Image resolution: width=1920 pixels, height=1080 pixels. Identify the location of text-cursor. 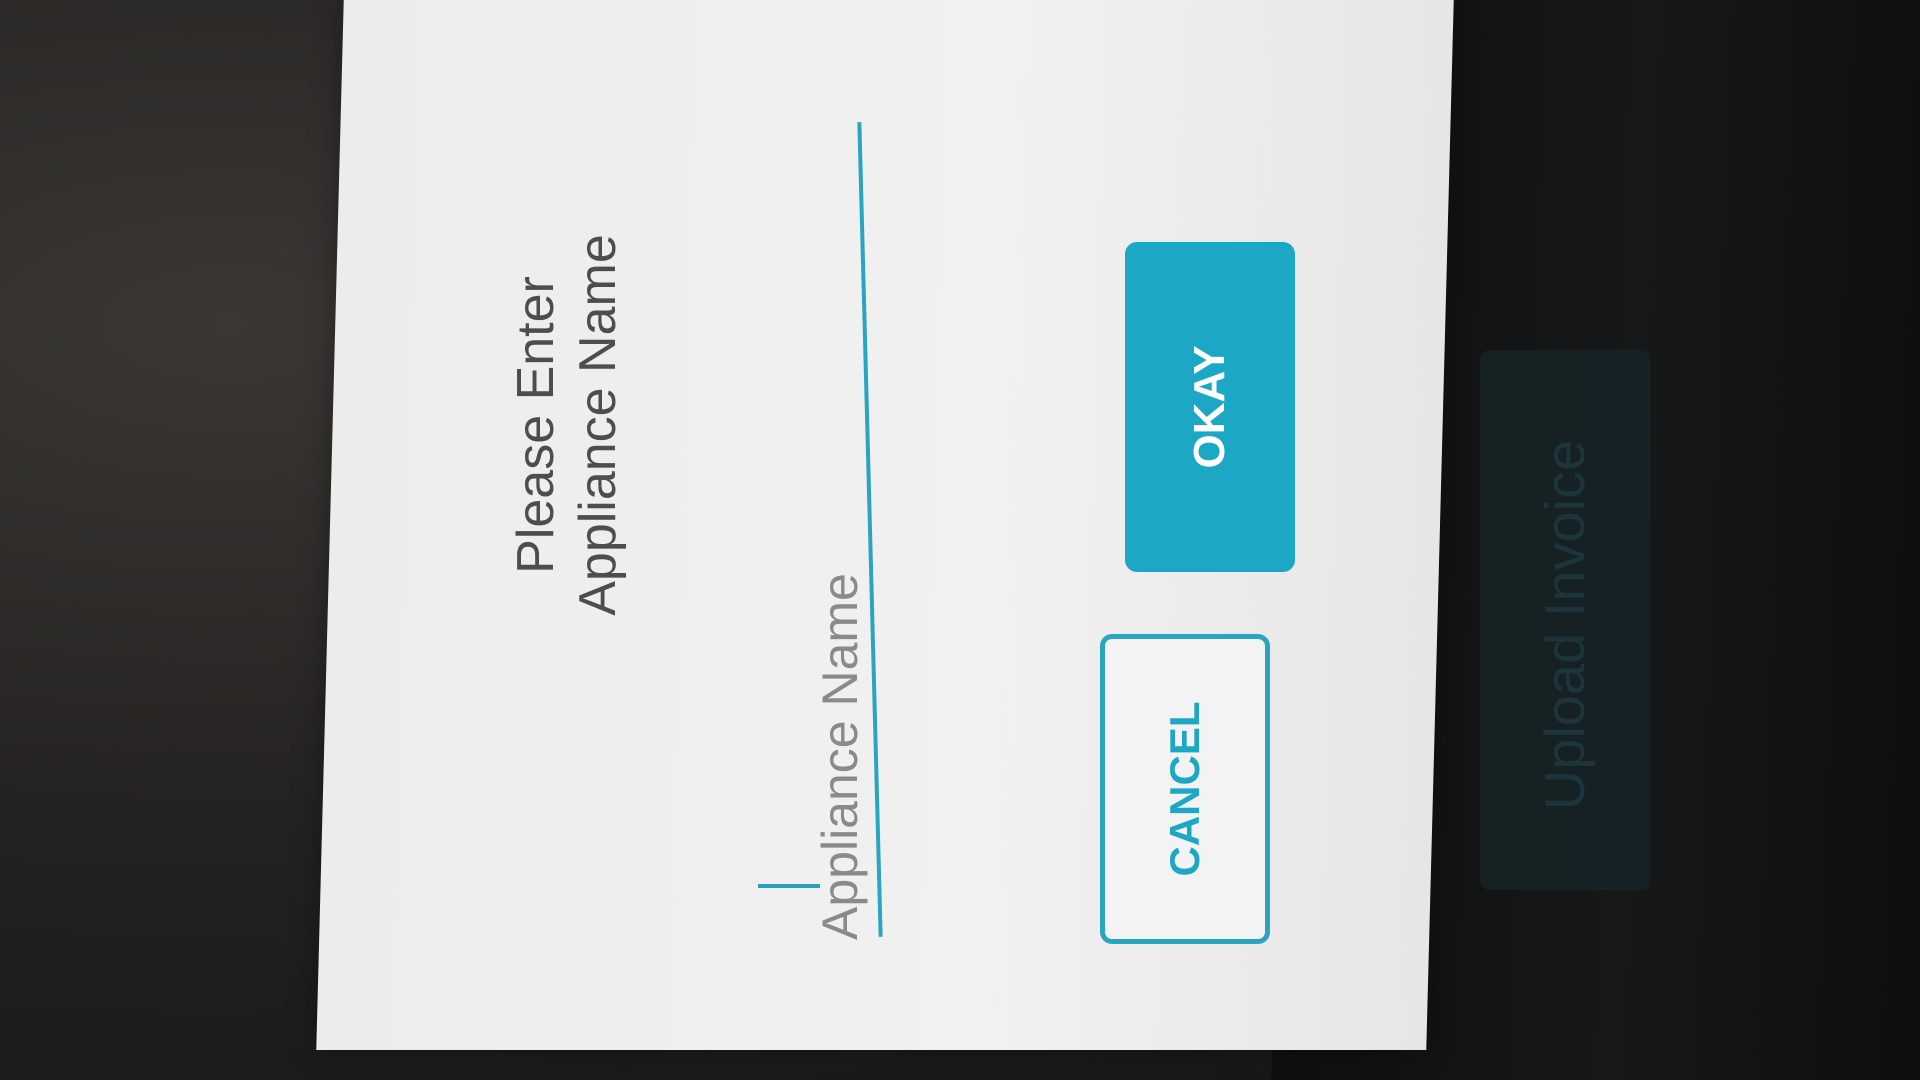
(789, 886).